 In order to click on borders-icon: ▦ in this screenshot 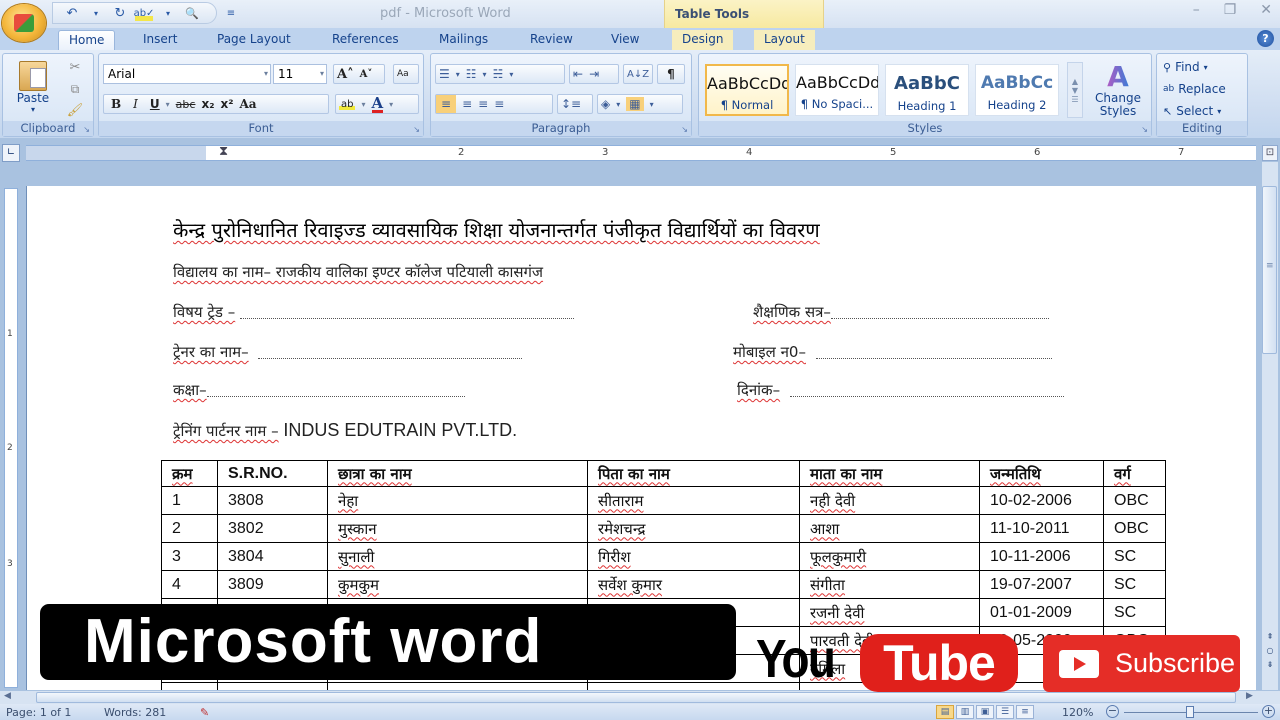, I will do `click(635, 104)`.